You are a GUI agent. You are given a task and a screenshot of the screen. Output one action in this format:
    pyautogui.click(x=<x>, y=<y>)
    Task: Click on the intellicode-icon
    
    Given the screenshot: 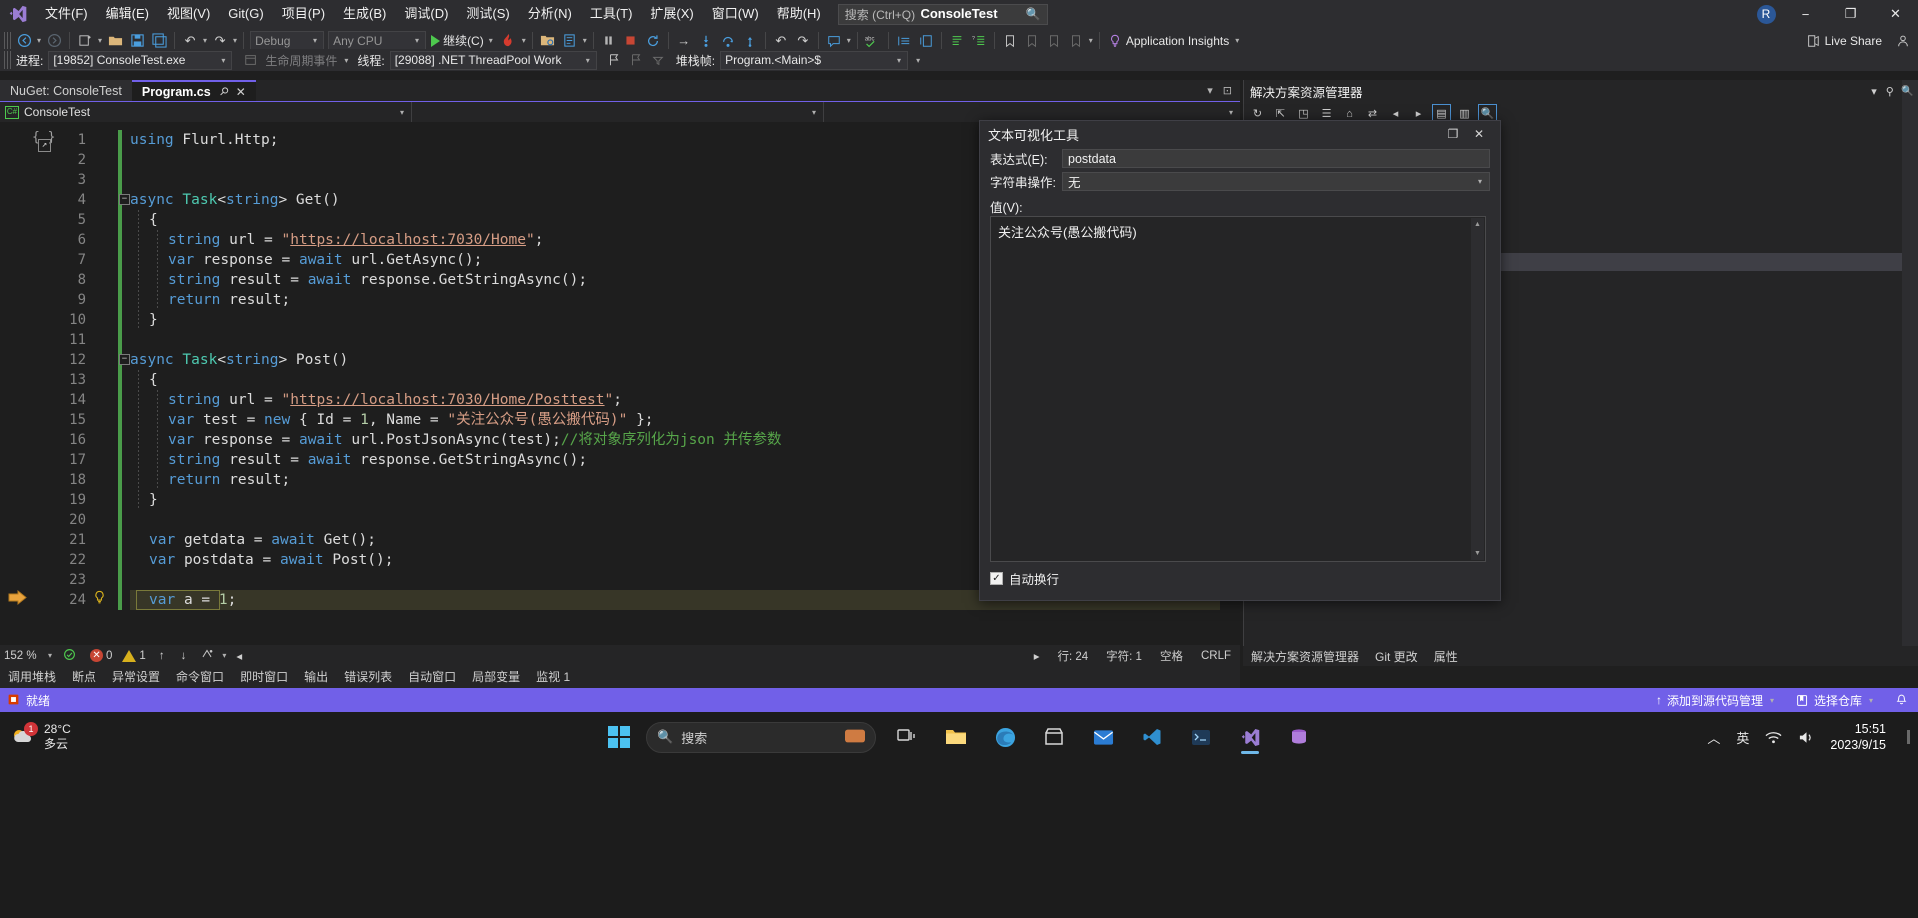 What is the action you would take?
    pyautogui.click(x=207, y=656)
    